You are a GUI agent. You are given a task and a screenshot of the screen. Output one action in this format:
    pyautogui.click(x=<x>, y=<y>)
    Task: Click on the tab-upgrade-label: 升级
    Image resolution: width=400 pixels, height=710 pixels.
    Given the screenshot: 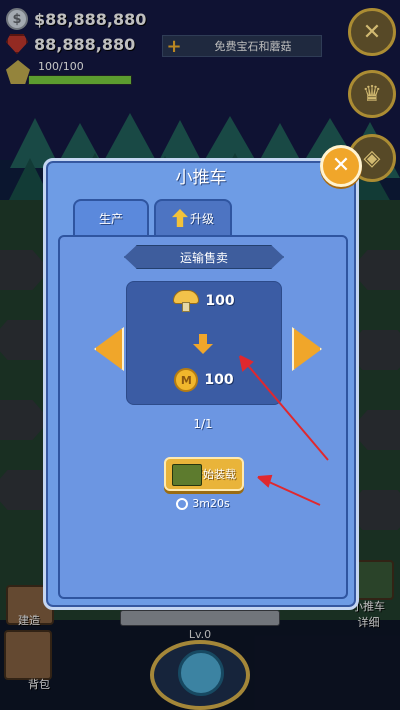 What is the action you would take?
    pyautogui.click(x=201, y=218)
    